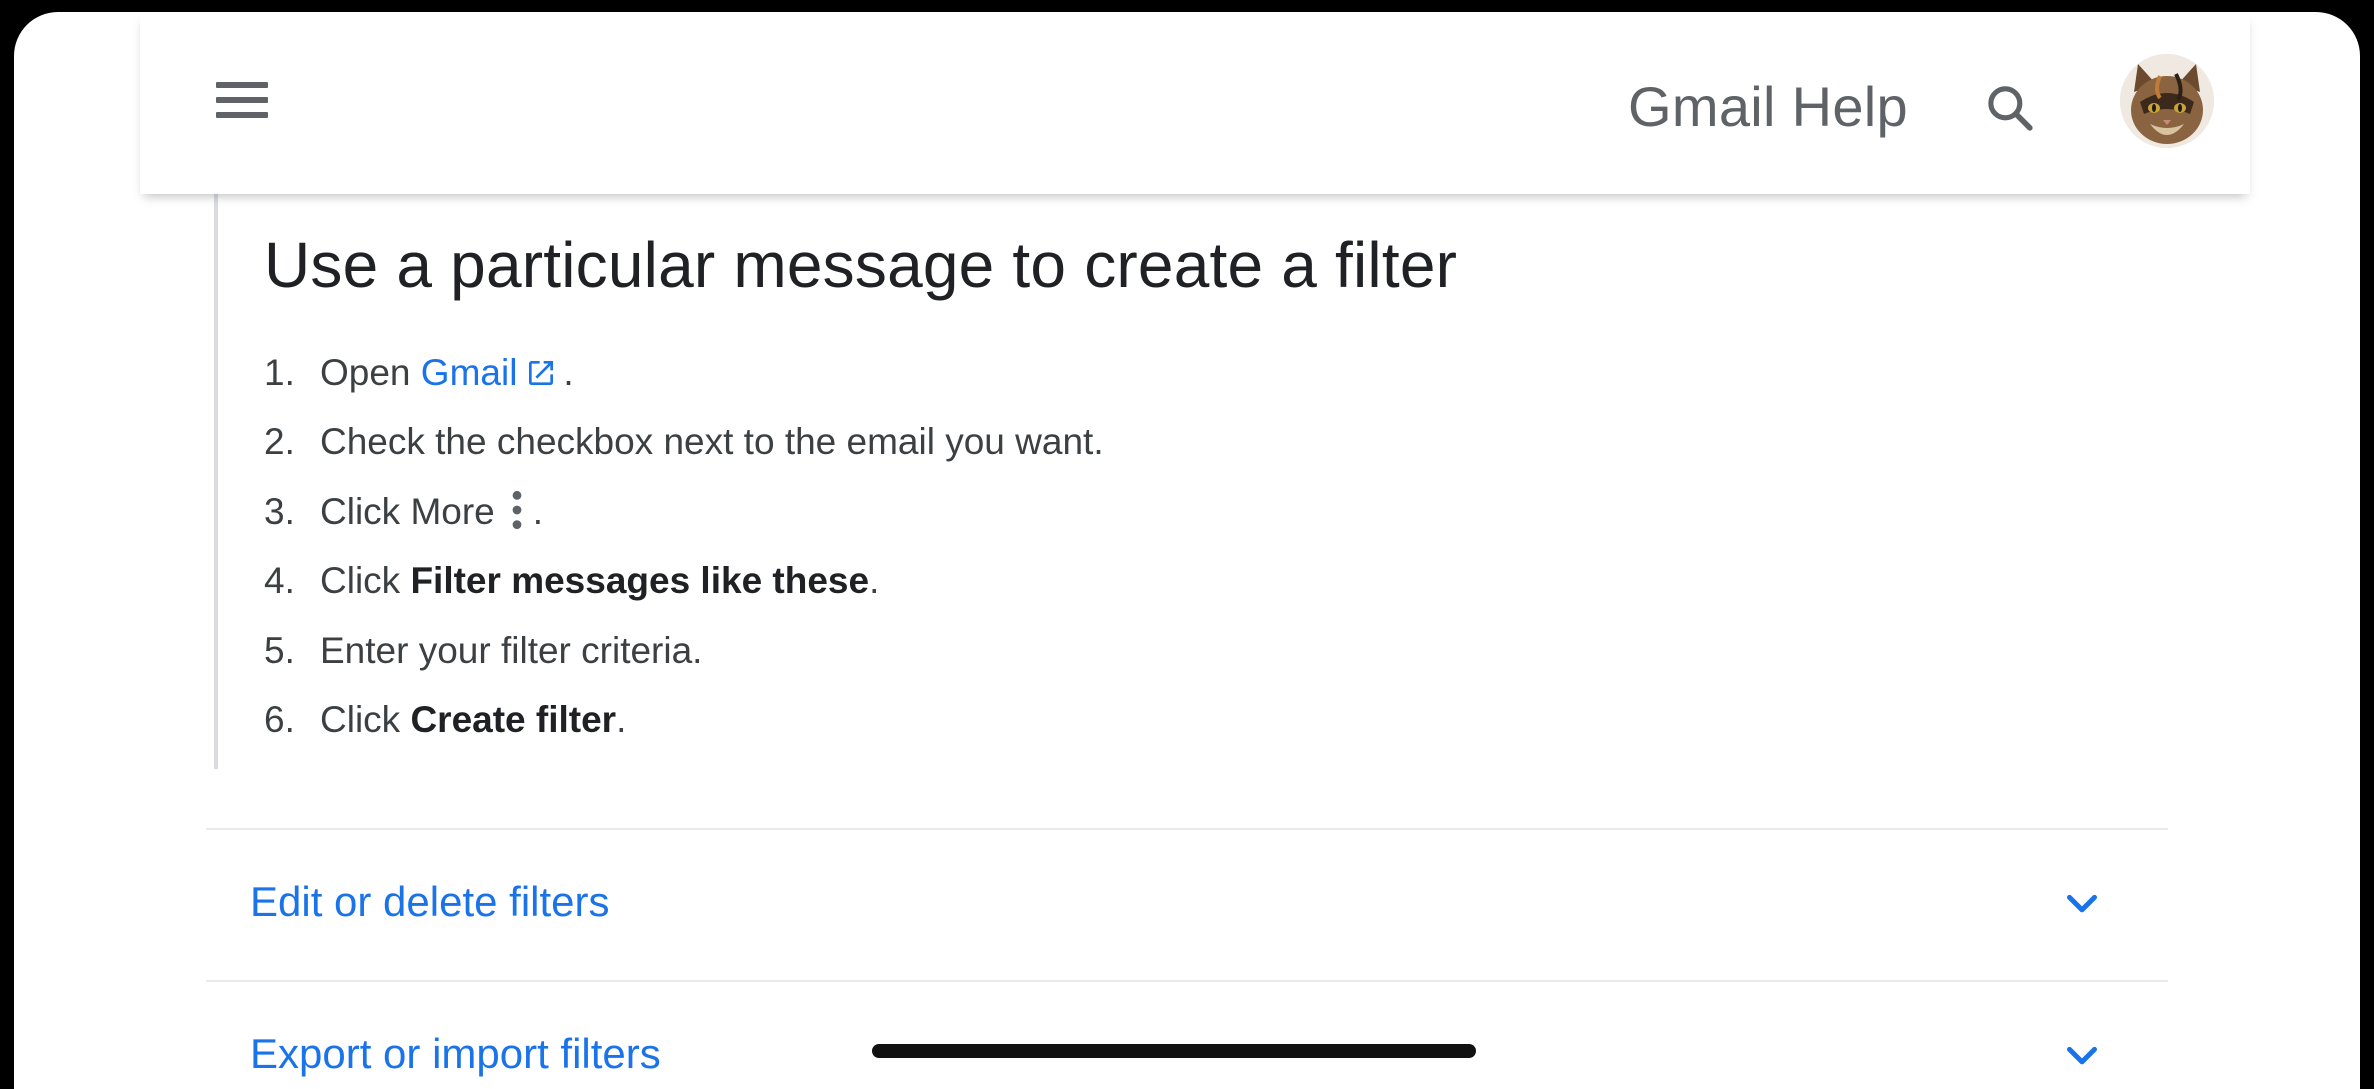 The image size is (2374, 1089). I want to click on cat-avatar-icon, so click(2167, 101).